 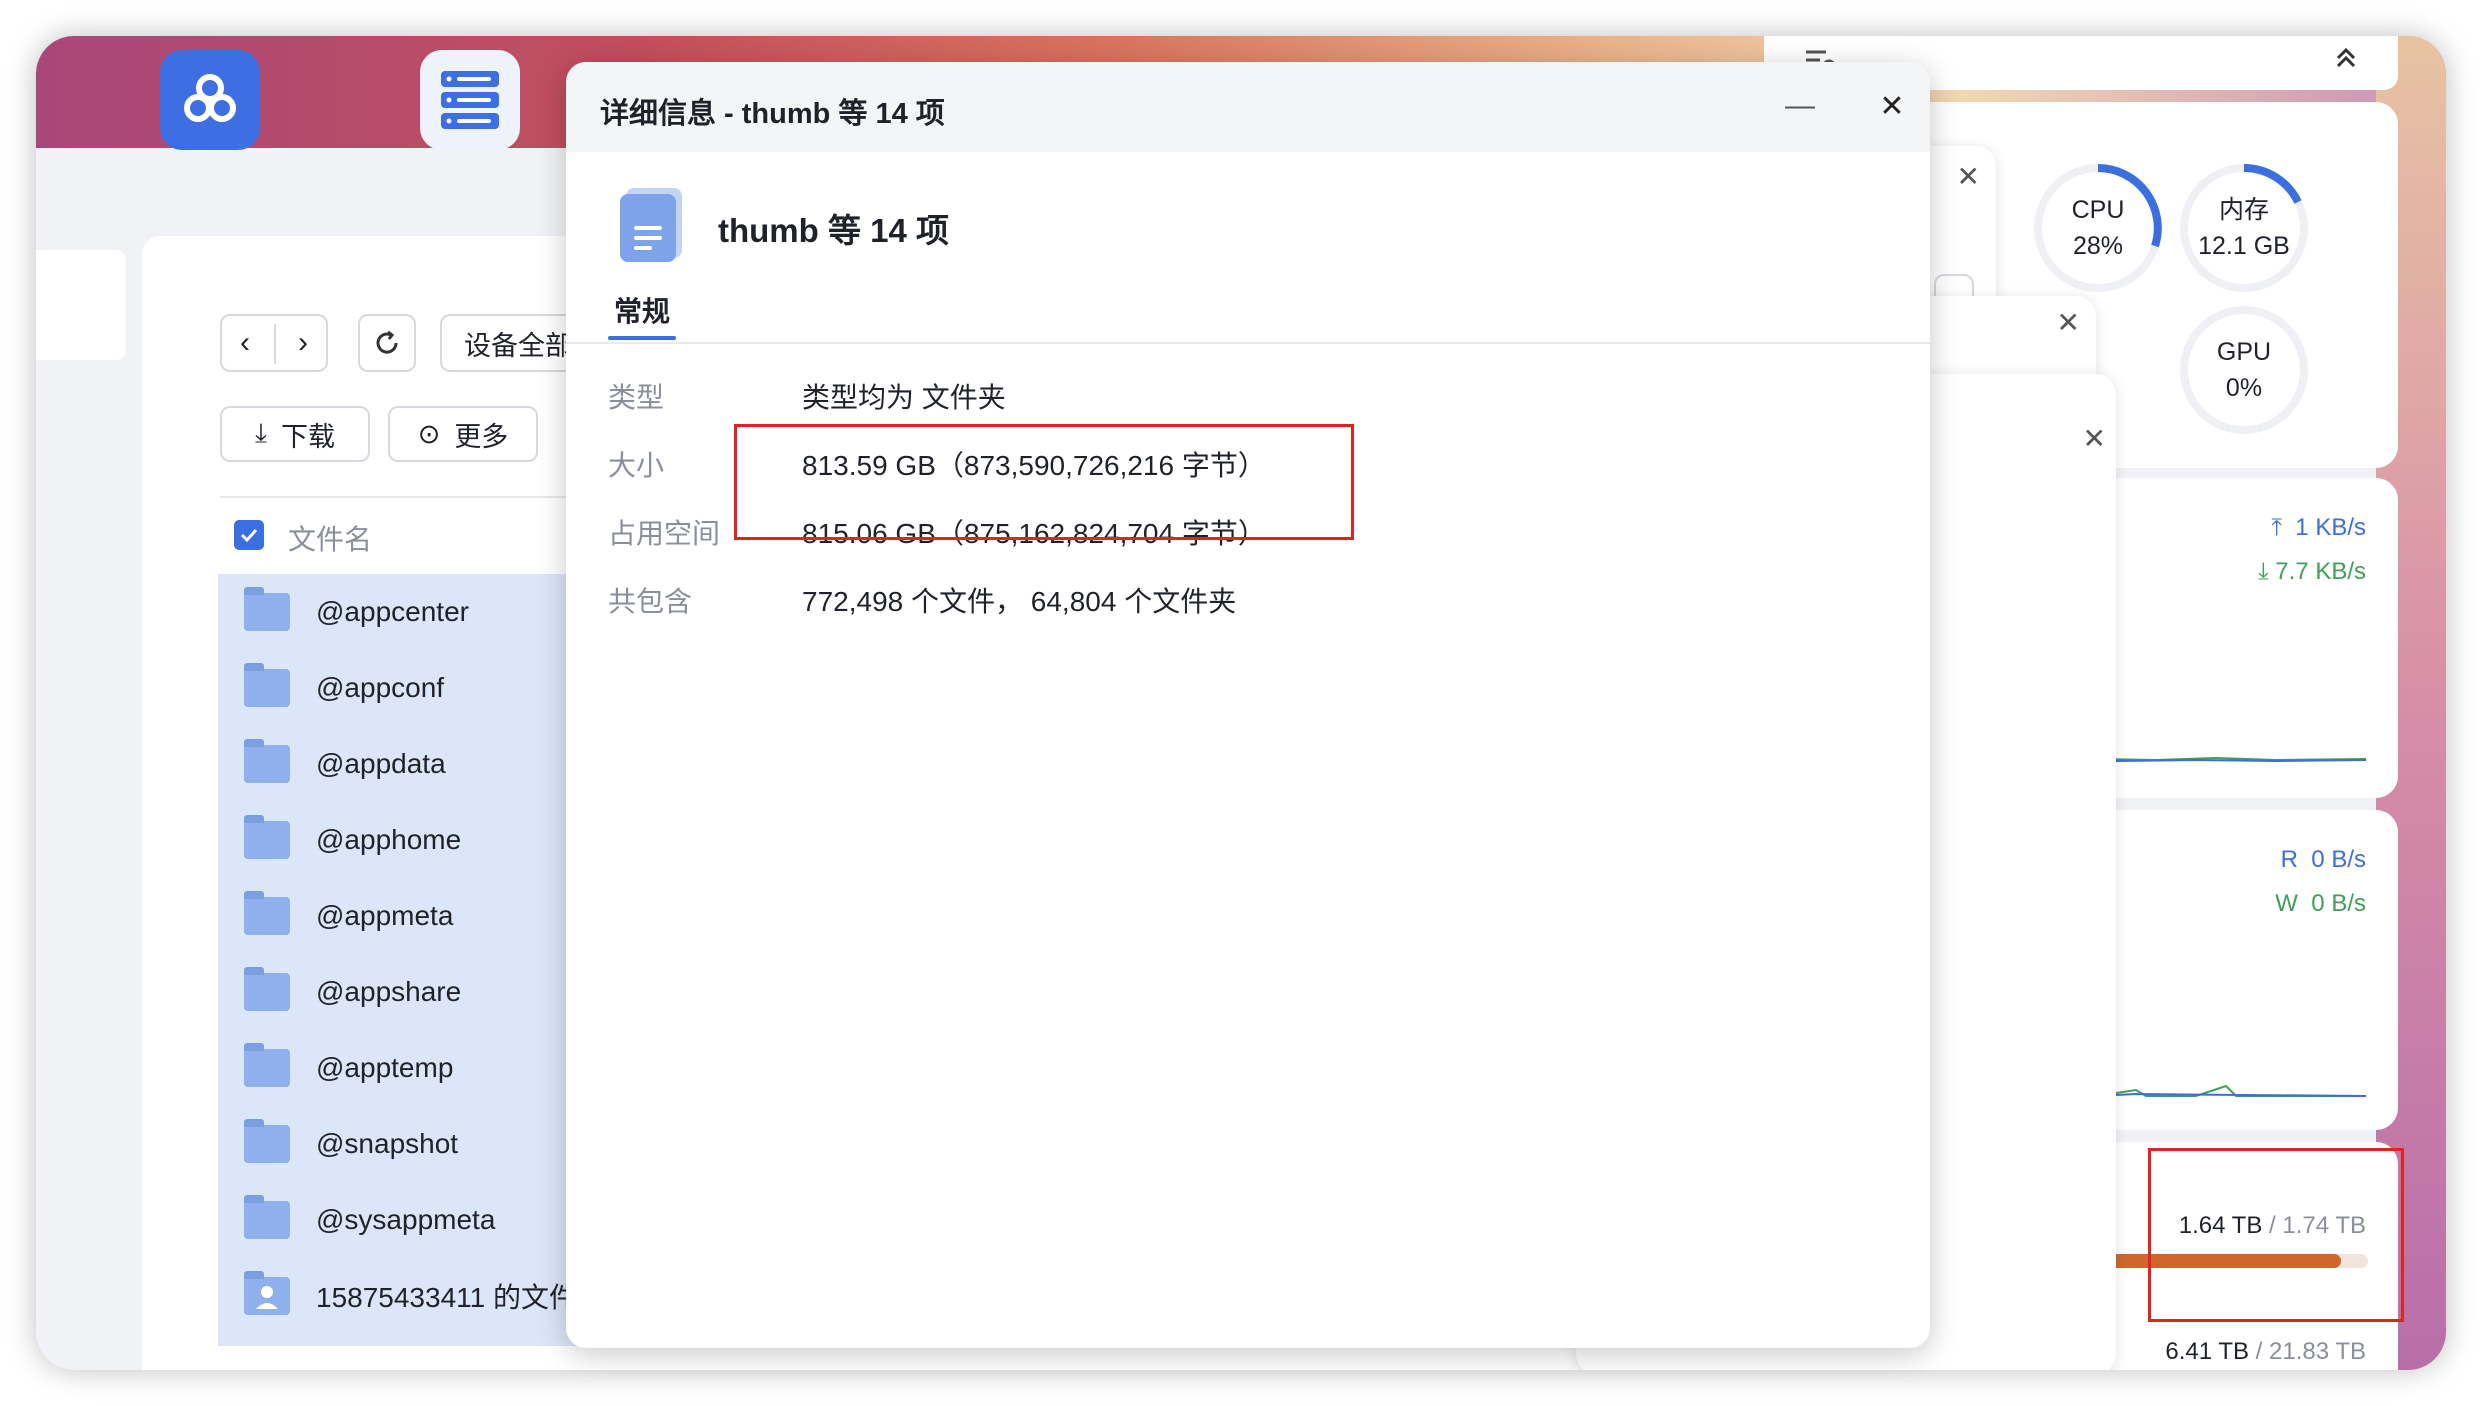 What do you see at coordinates (1248, 107) in the screenshot?
I see `dialog-header: 详细信息 - thumb 等 14 项 — ✕` at bounding box center [1248, 107].